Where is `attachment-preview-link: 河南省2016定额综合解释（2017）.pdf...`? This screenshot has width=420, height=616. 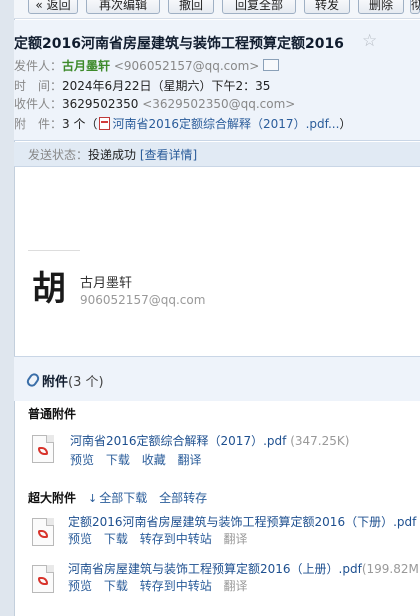
attachment-preview-link: 河南省2016定额综合解释（2017）.pdf... is located at coordinates (225, 124).